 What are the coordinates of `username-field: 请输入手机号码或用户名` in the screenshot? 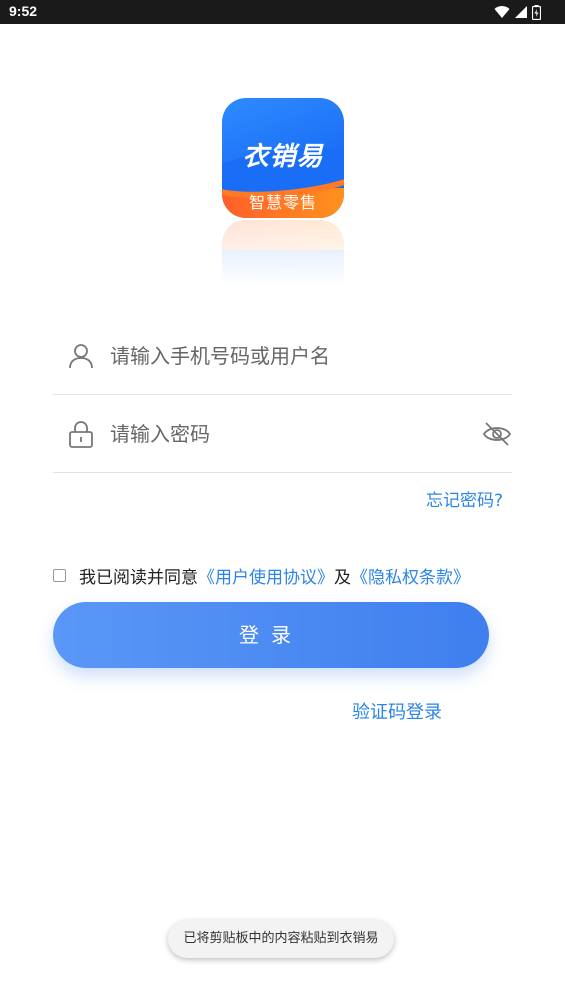 It's located at (282, 355).